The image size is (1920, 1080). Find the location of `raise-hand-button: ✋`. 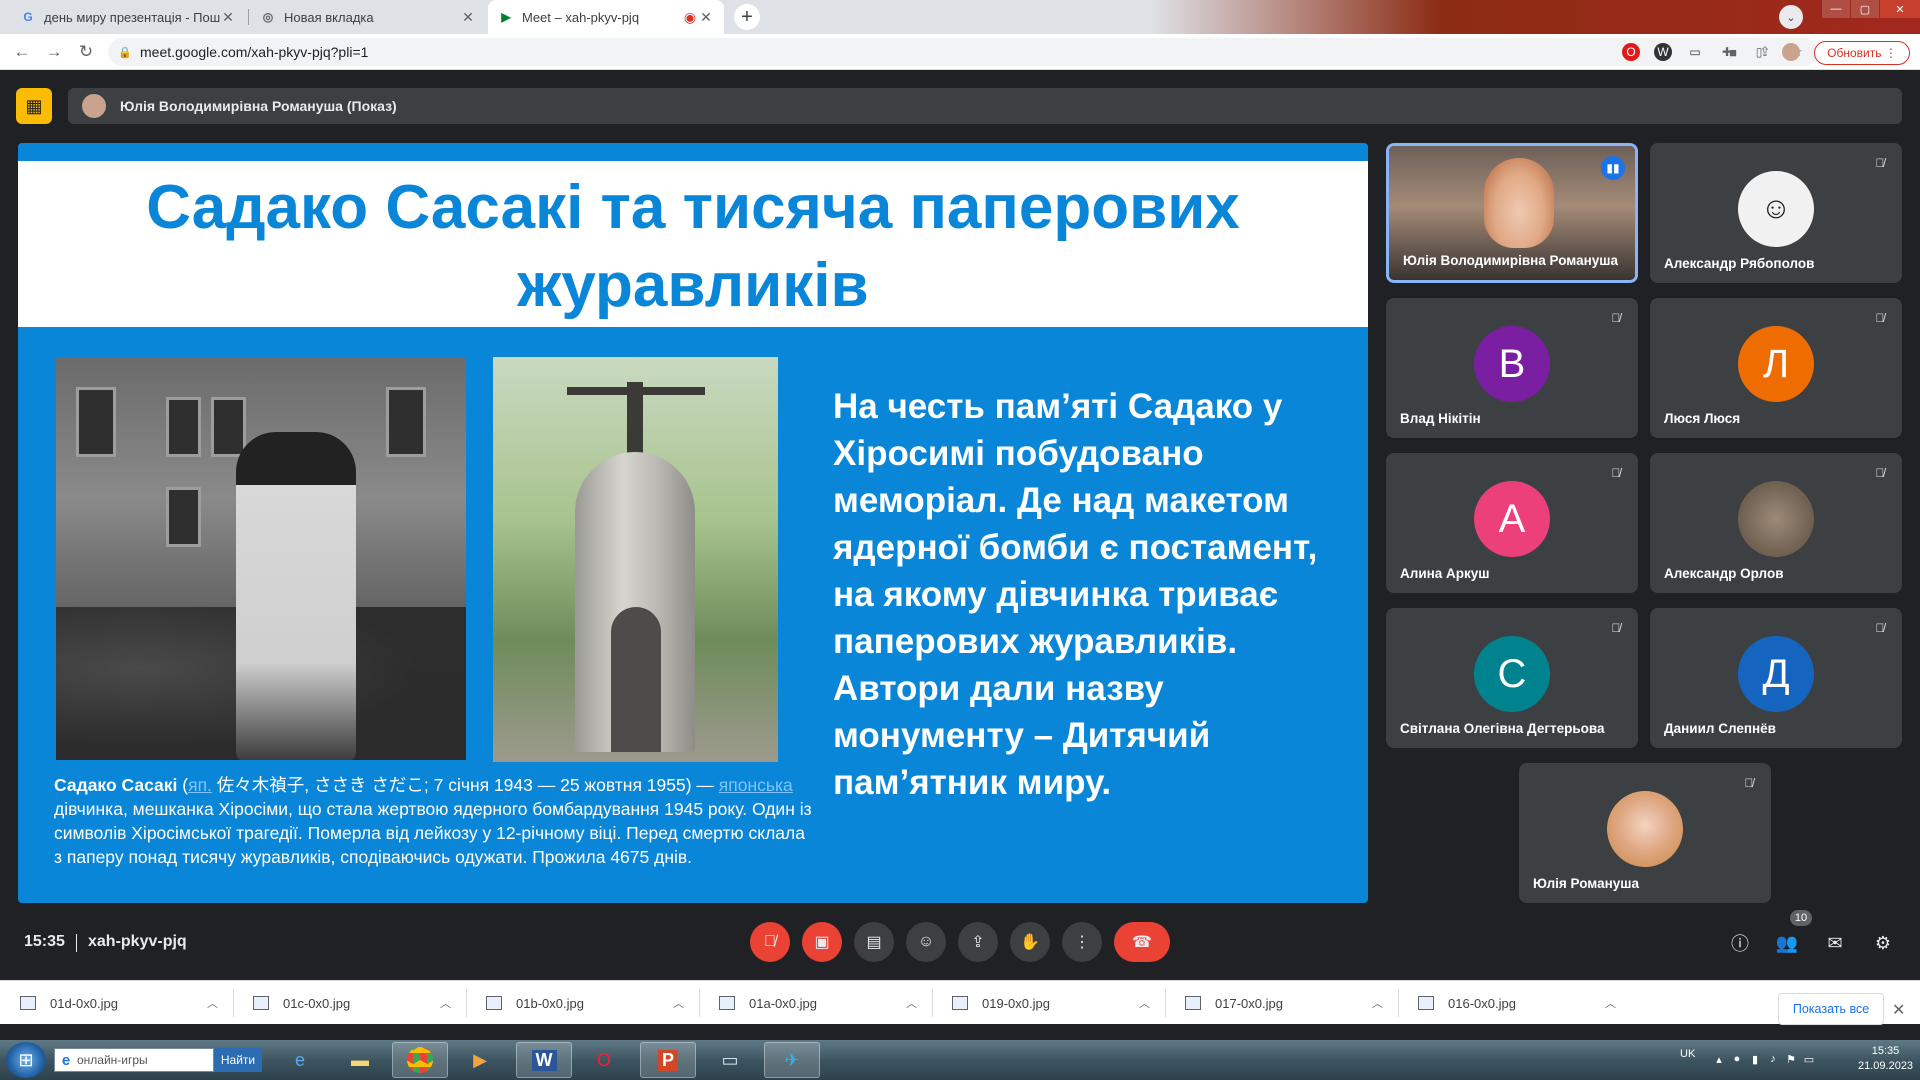

raise-hand-button: ✋ is located at coordinates (1030, 942).